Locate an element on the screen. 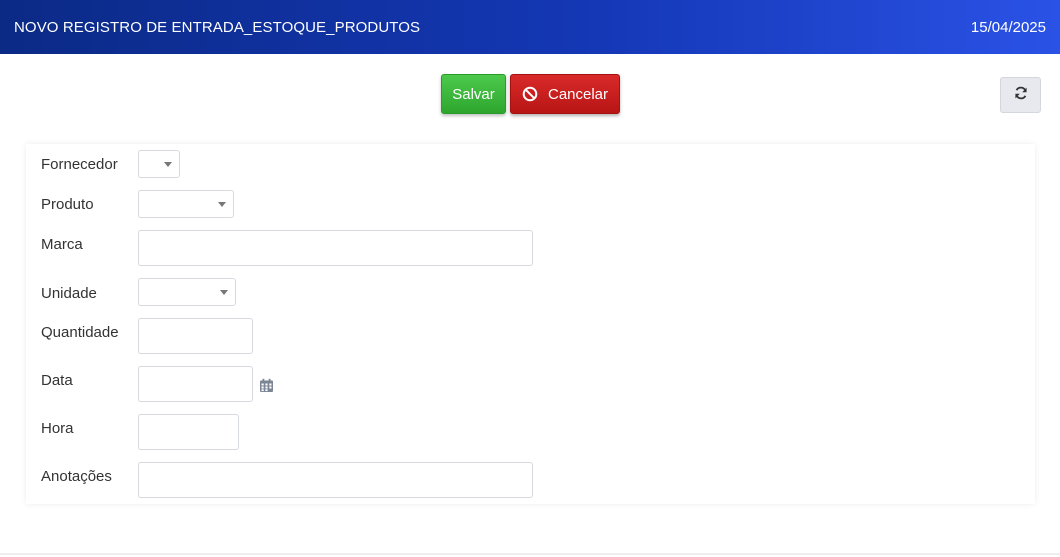  hora-label: Hora is located at coordinates (57, 428).